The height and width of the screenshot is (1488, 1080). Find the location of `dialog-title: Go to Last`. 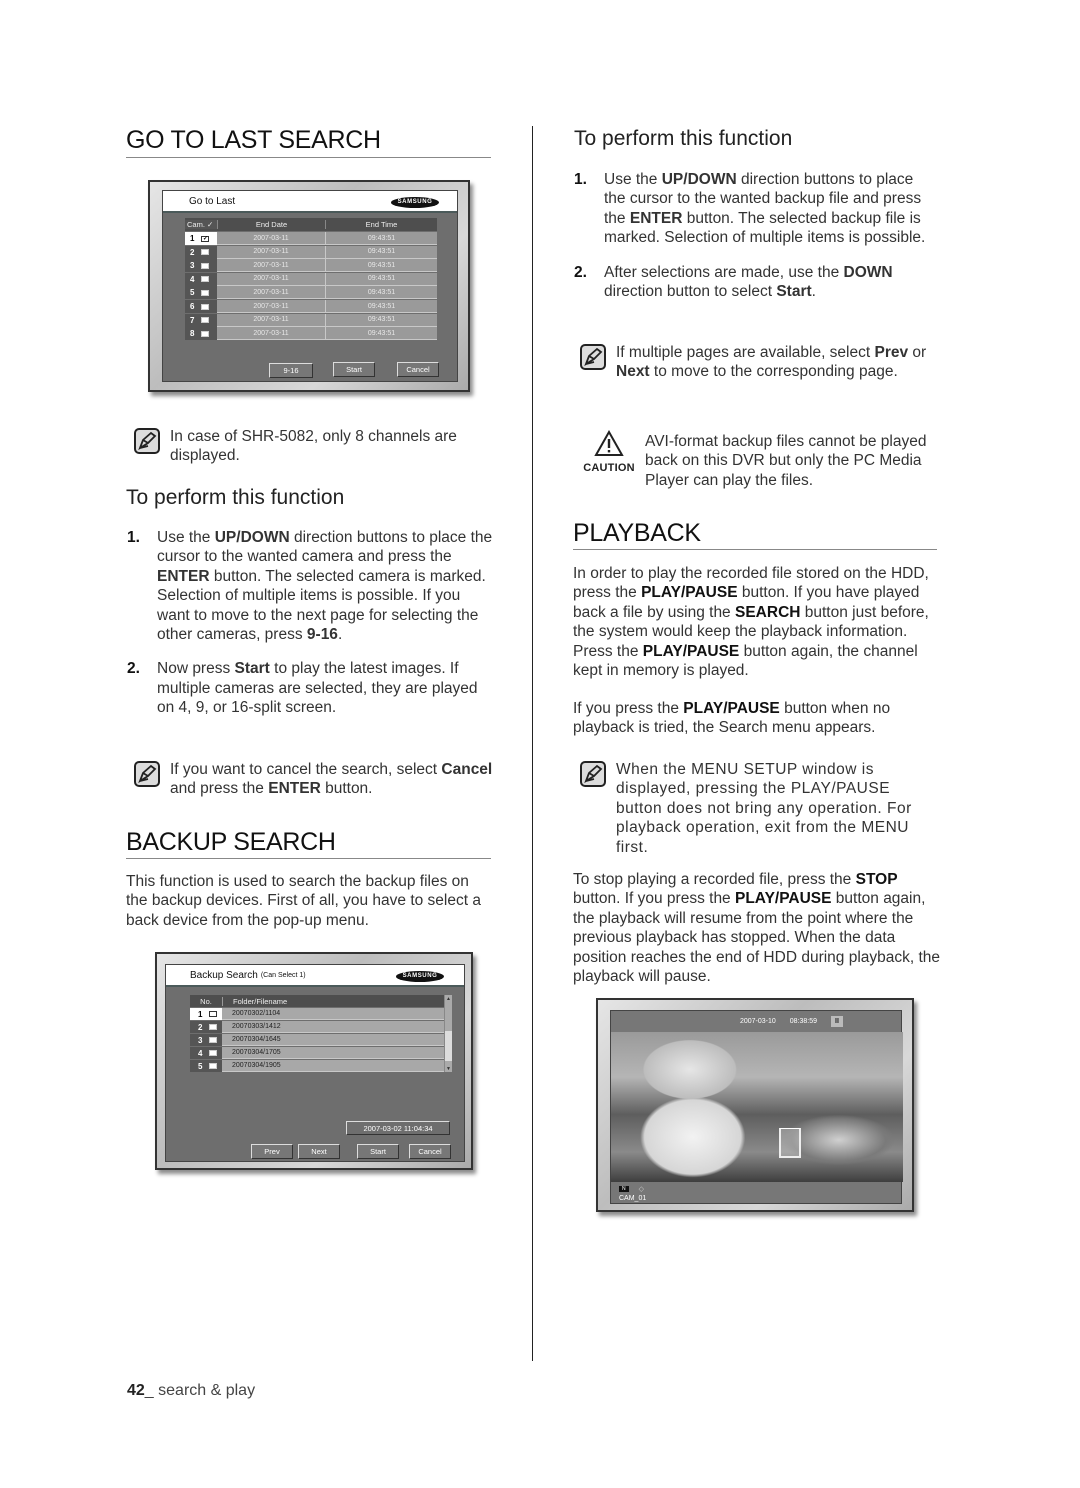

dialog-title: Go to Last is located at coordinates (212, 201).